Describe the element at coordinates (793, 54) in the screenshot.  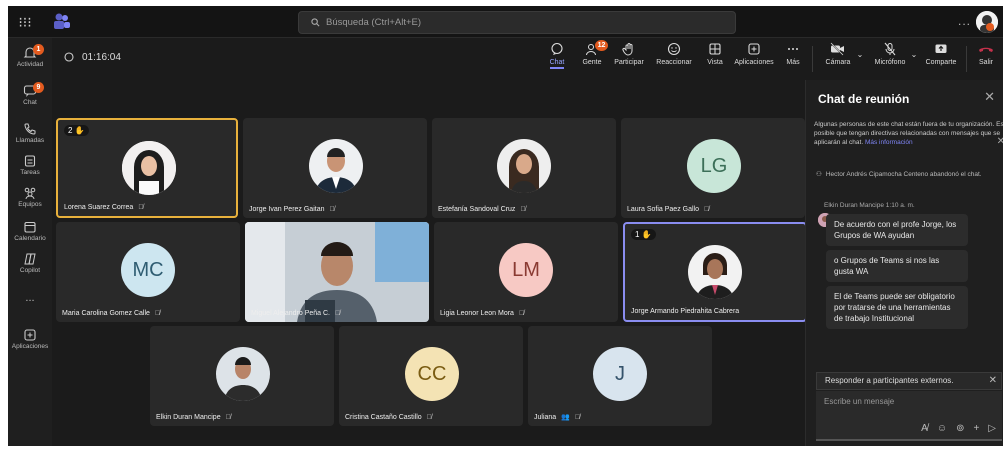
I see `more-button: Más` at that location.